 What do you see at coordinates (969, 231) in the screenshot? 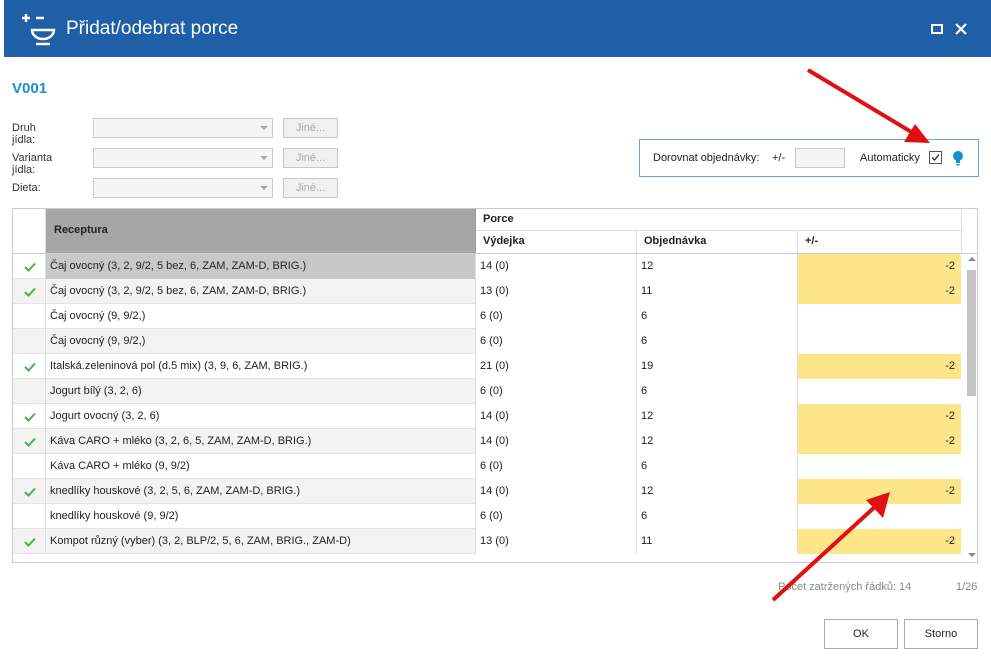
I see `header-scroll-spacer` at bounding box center [969, 231].